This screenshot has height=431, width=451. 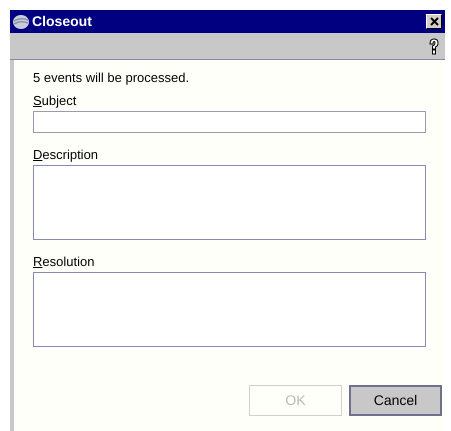 What do you see at coordinates (395, 400) in the screenshot?
I see `cancel-button: Cancel` at bounding box center [395, 400].